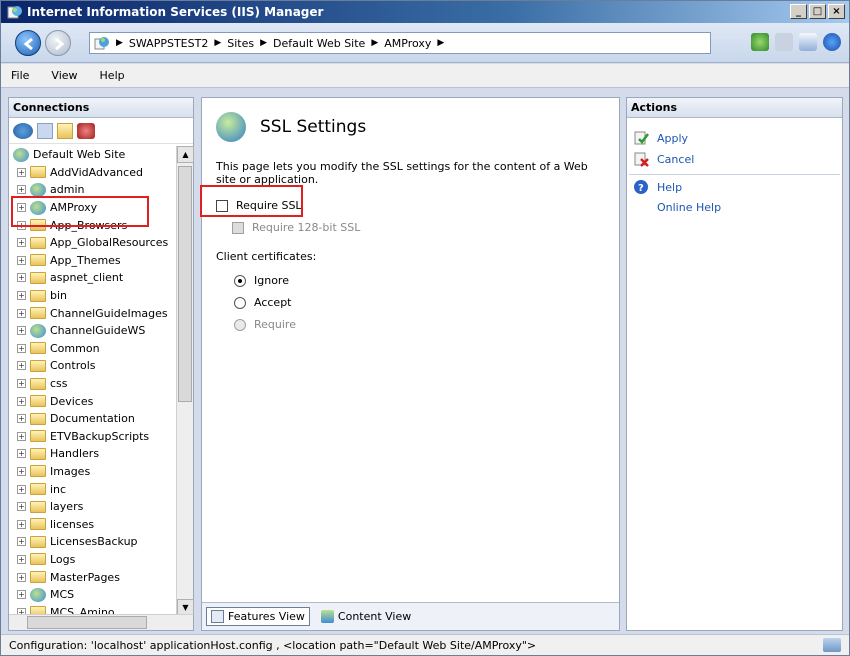 The height and width of the screenshot is (656, 850). Describe the element at coordinates (23, 130) in the screenshot. I see `connect-icon` at that location.